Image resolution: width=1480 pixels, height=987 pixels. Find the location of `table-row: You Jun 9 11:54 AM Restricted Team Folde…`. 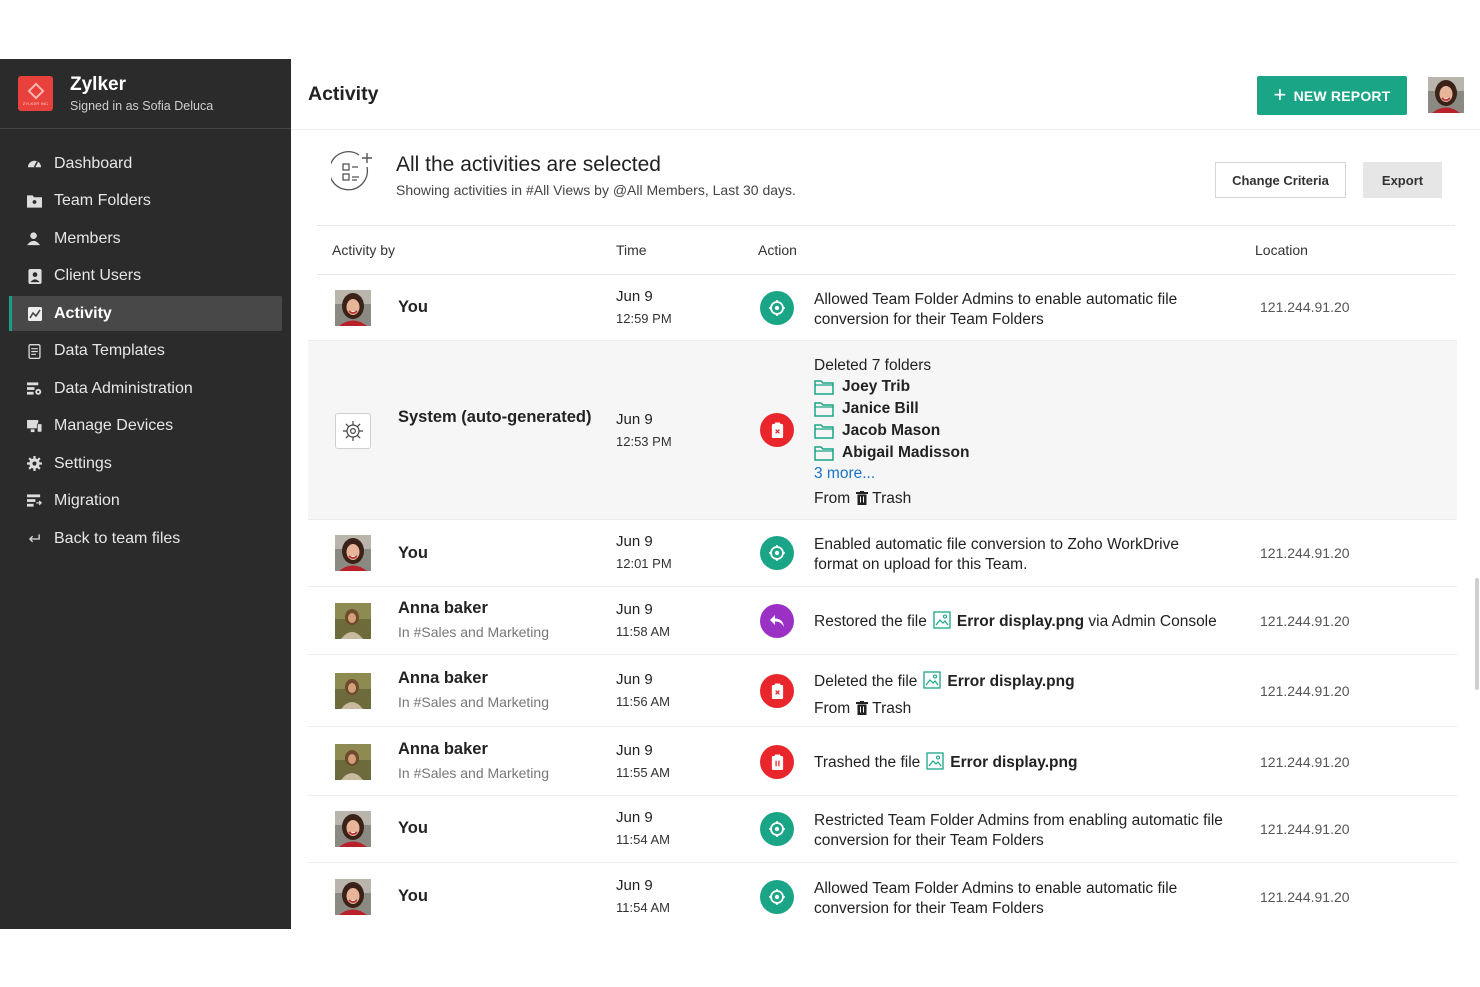

table-row: You Jun 9 11:54 AM Restricted Team Folde… is located at coordinates (882, 829).